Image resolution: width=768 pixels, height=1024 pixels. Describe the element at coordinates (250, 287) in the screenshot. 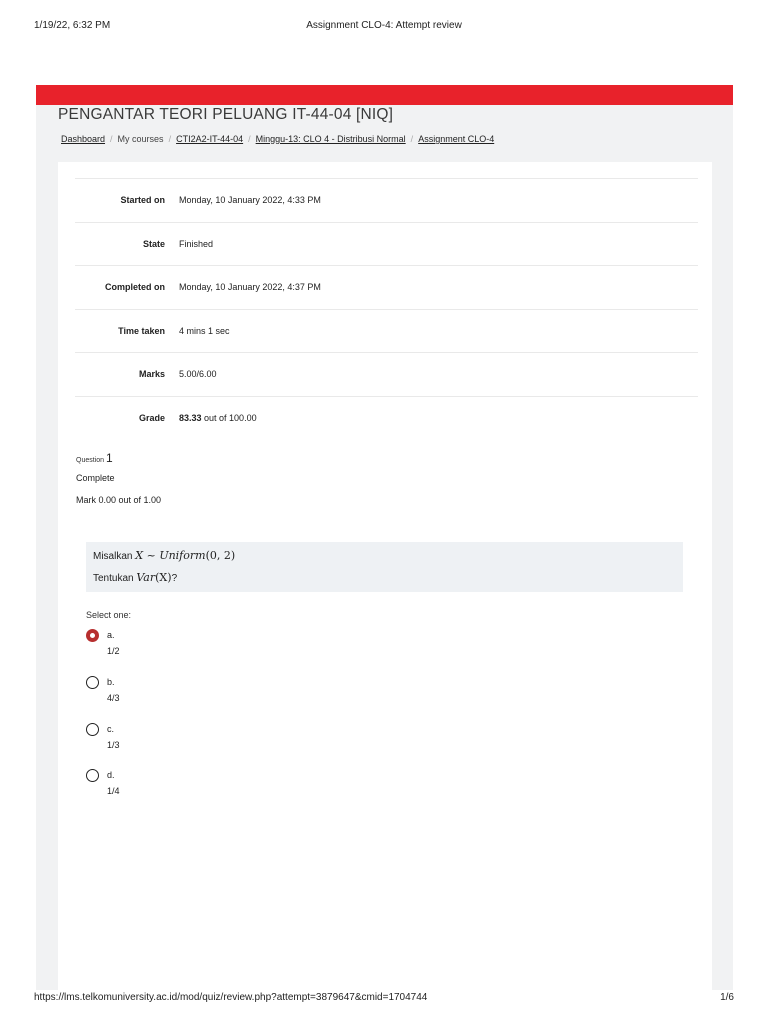

I see `summary-value: Monday, 10 January 2022, 4:37 PM` at that location.